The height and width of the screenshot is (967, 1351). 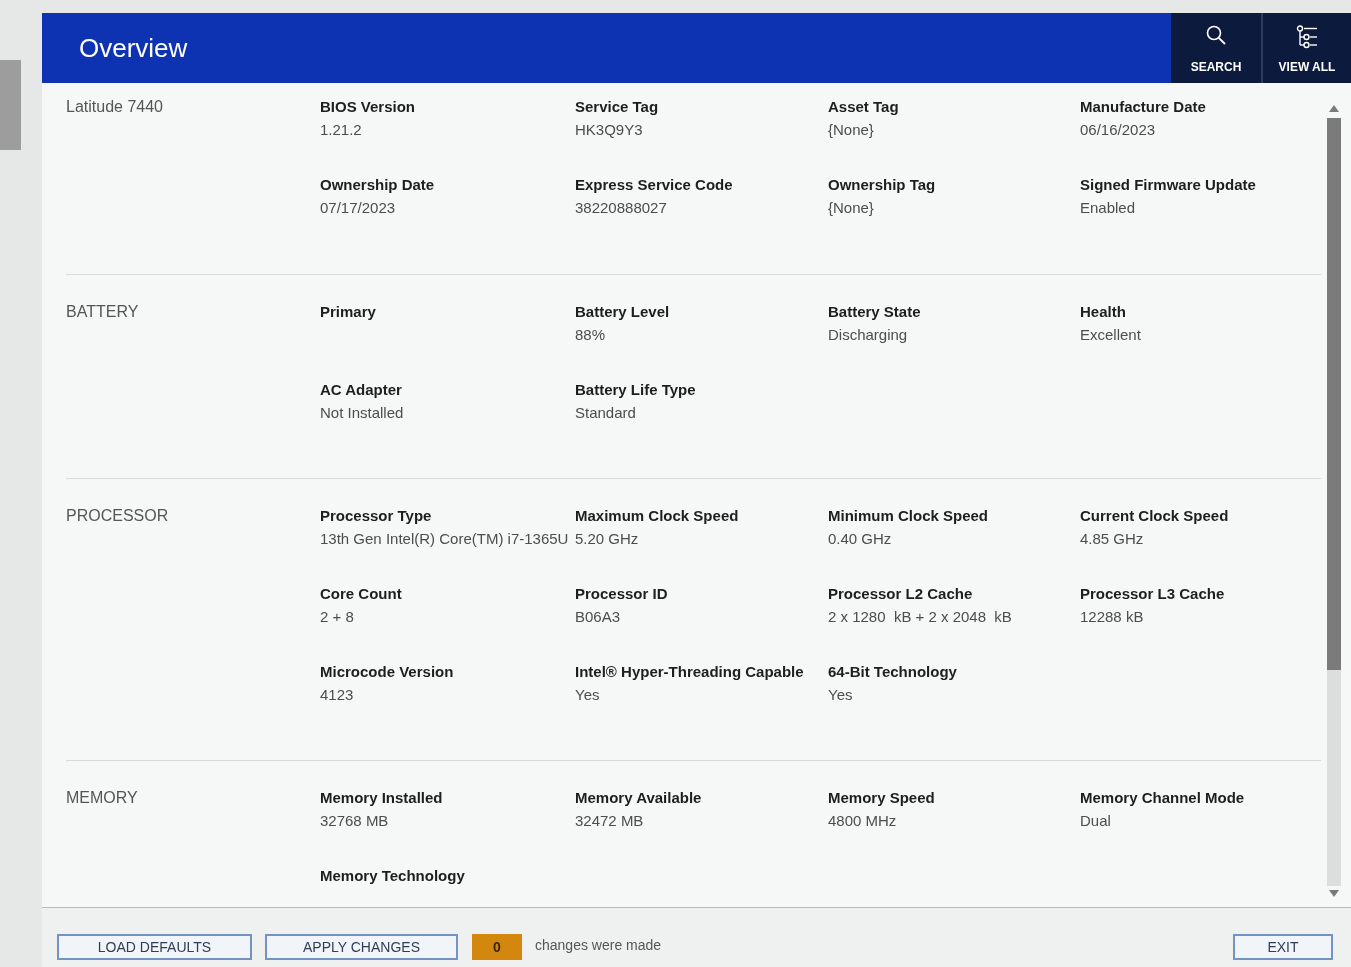 I want to click on apply-changes-button: APPLY CHANGES, so click(x=361, y=947).